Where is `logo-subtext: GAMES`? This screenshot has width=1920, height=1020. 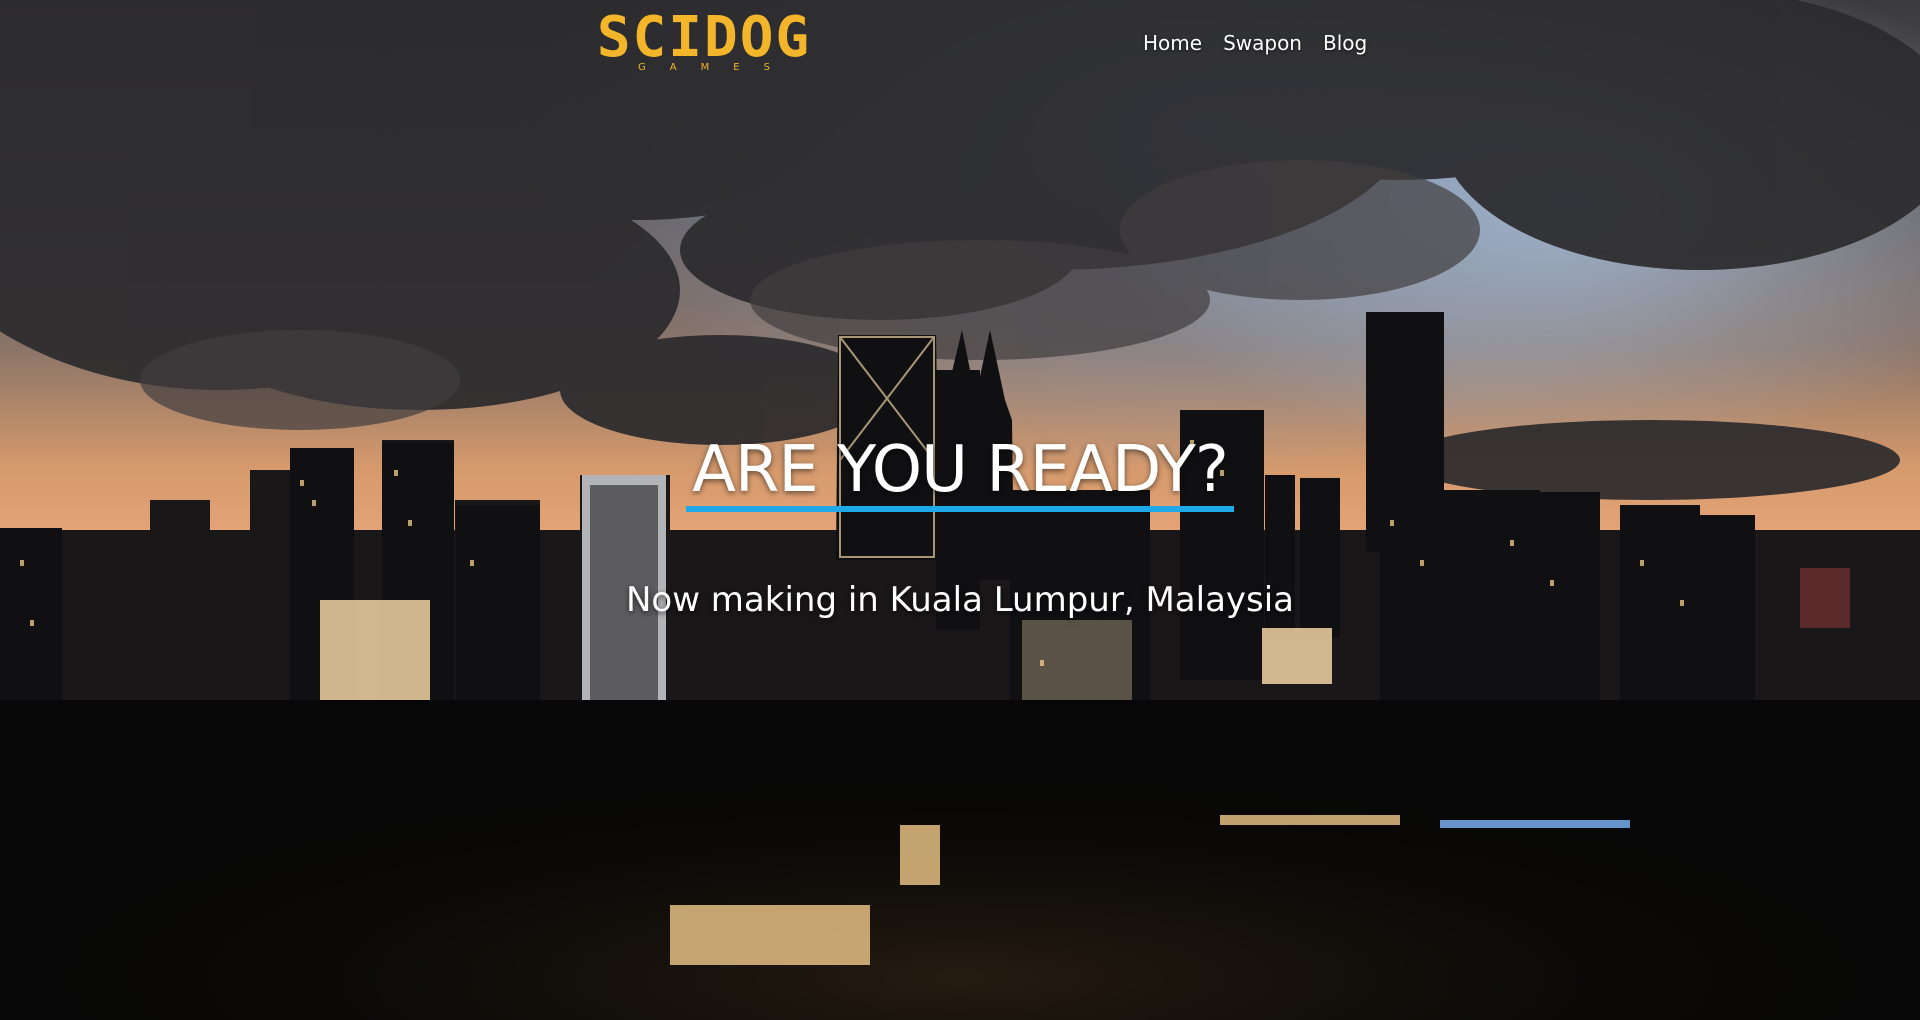 logo-subtext: GAMES is located at coordinates (716, 67).